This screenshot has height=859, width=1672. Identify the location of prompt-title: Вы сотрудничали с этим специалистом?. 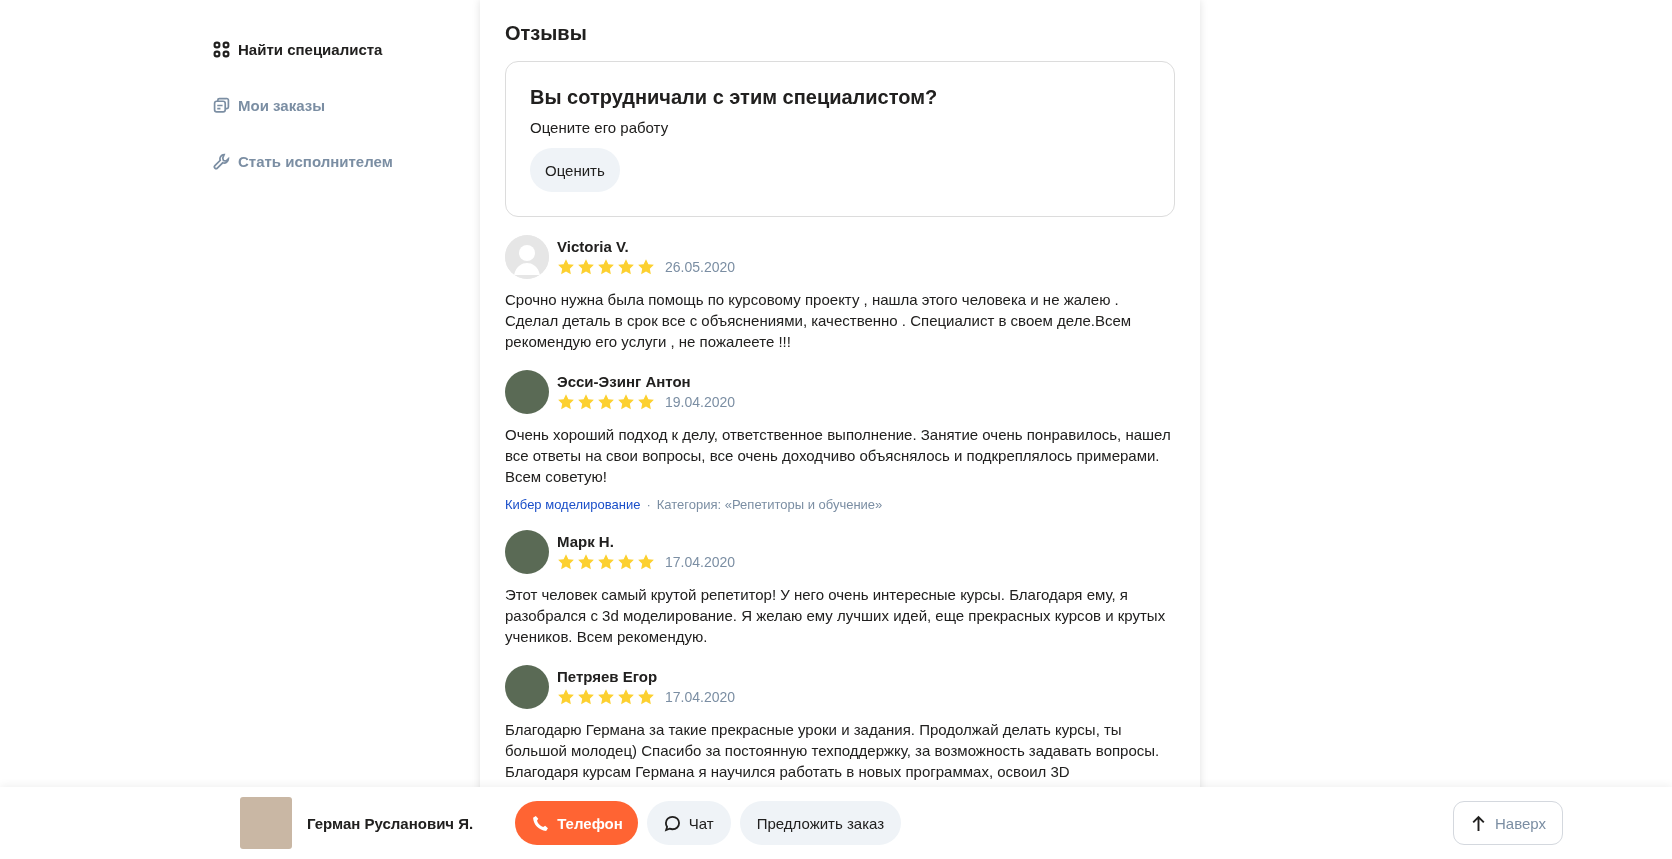
(734, 97).